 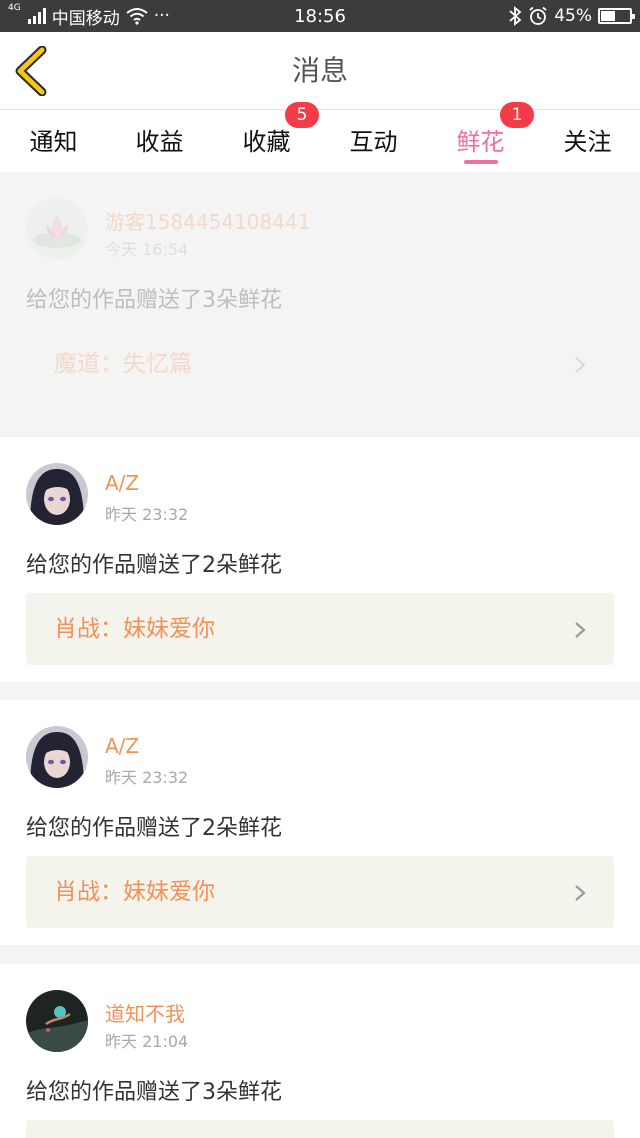 I want to click on tab-label: 互动, so click(x=373, y=142).